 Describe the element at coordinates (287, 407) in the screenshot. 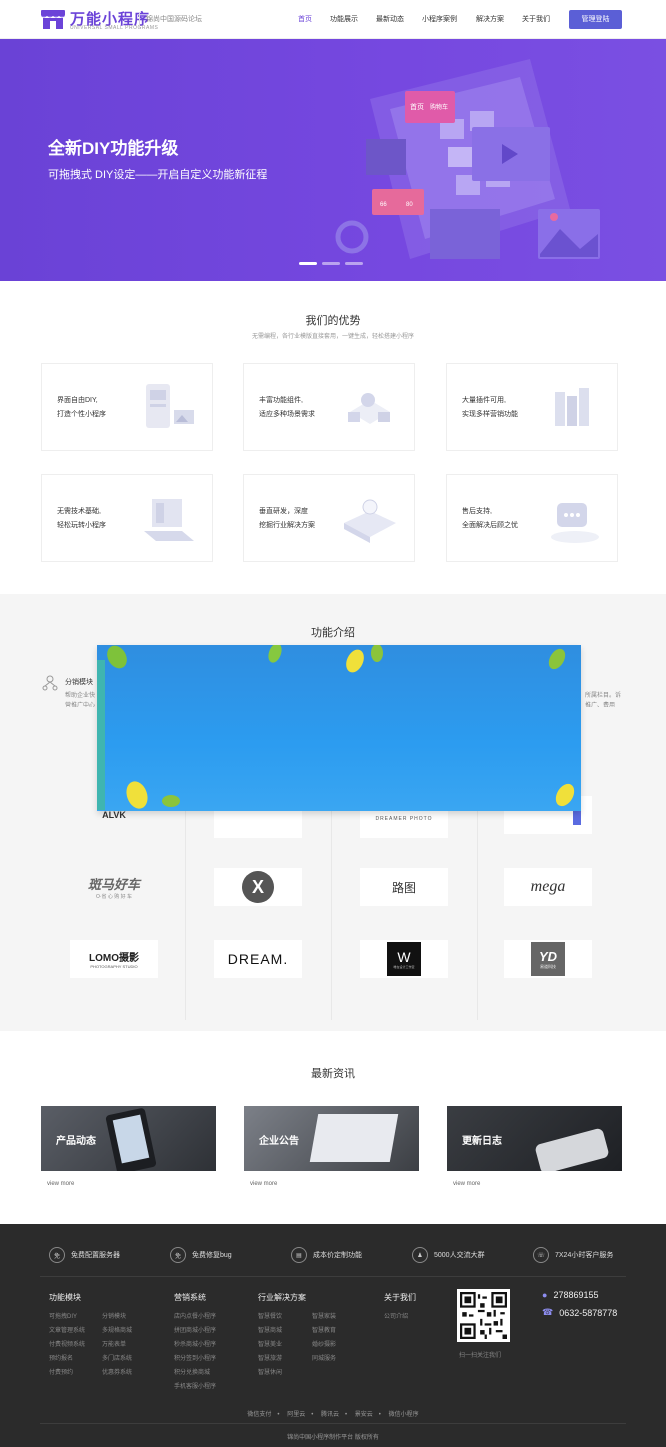

I see `advantage-text: 丰富功能组件, 适应多种场景需求` at that location.